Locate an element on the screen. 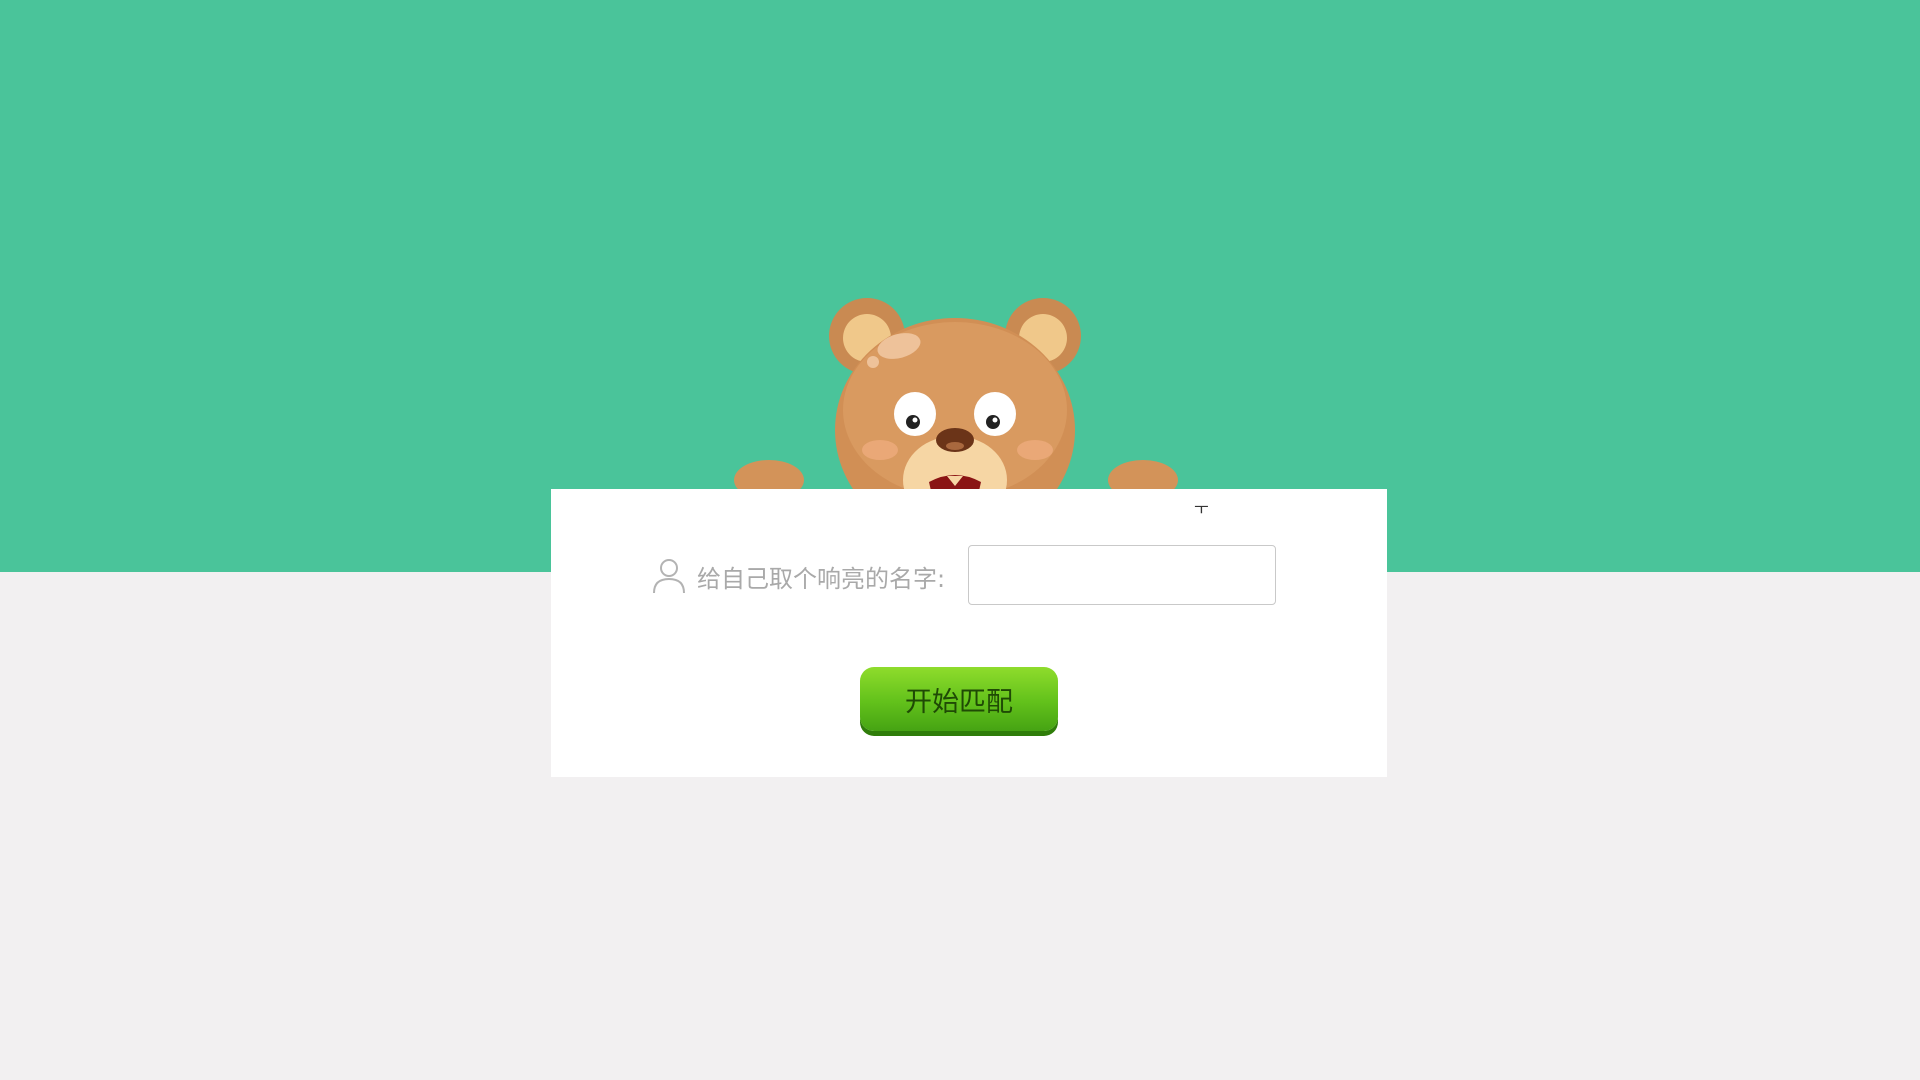 This screenshot has height=1080, width=1920. name-label: 给自己取个响亮的名字: is located at coordinates (821, 578).